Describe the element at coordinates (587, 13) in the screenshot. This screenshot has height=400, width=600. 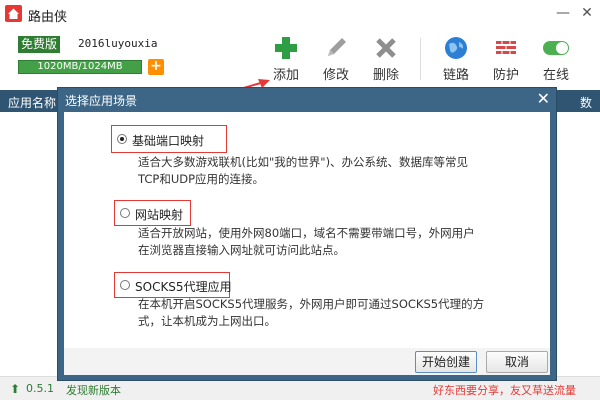
I see `close-window-icon: ✕` at that location.